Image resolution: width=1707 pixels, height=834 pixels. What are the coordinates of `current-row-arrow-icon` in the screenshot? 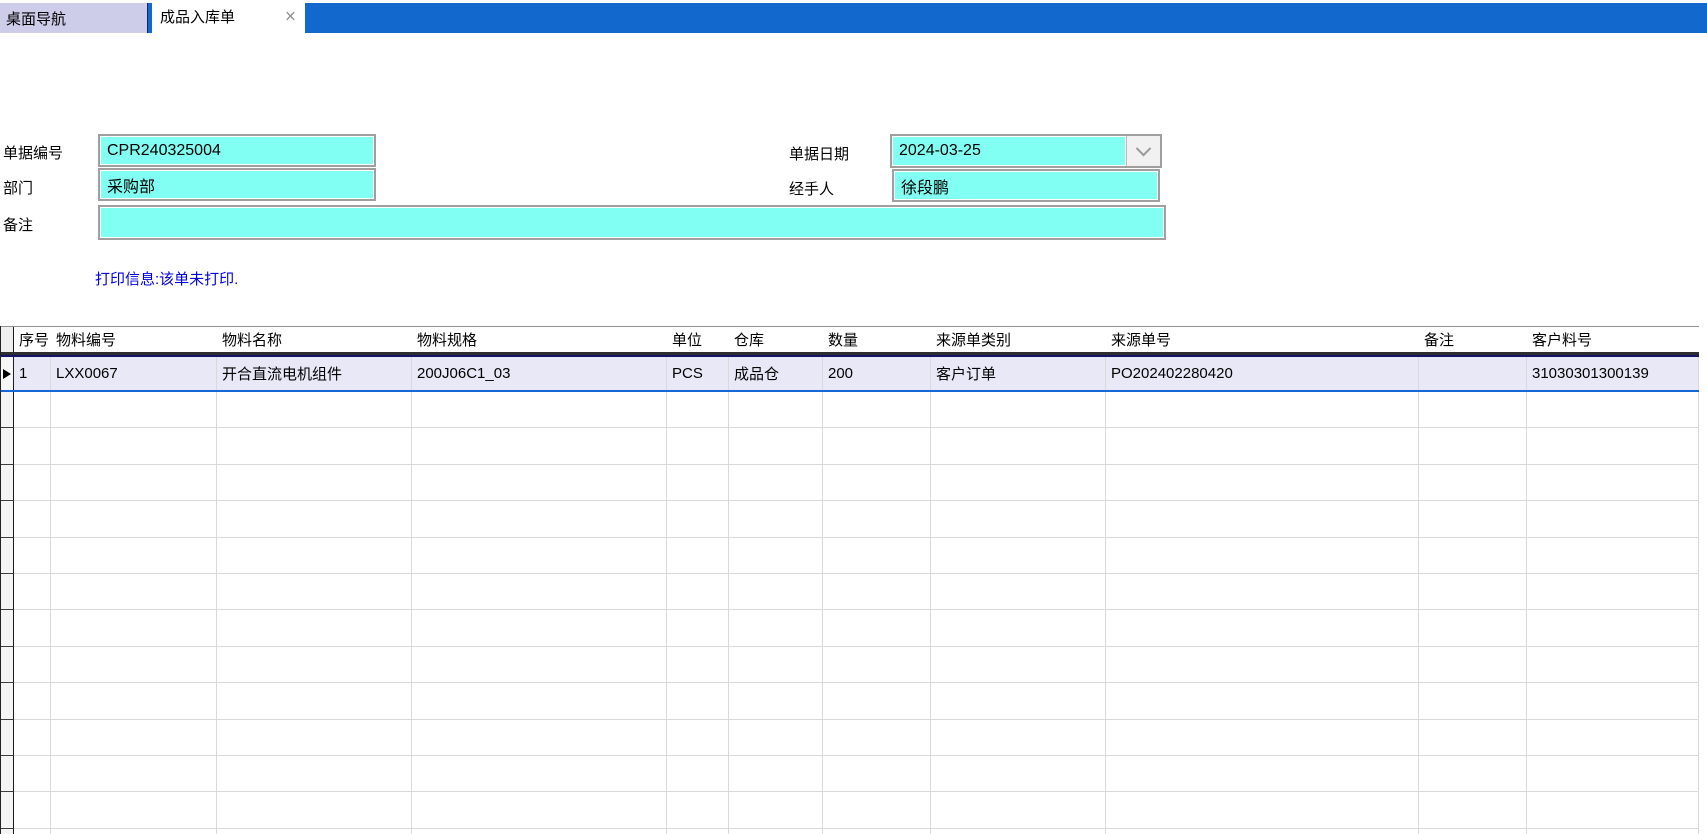 It's located at (7, 373).